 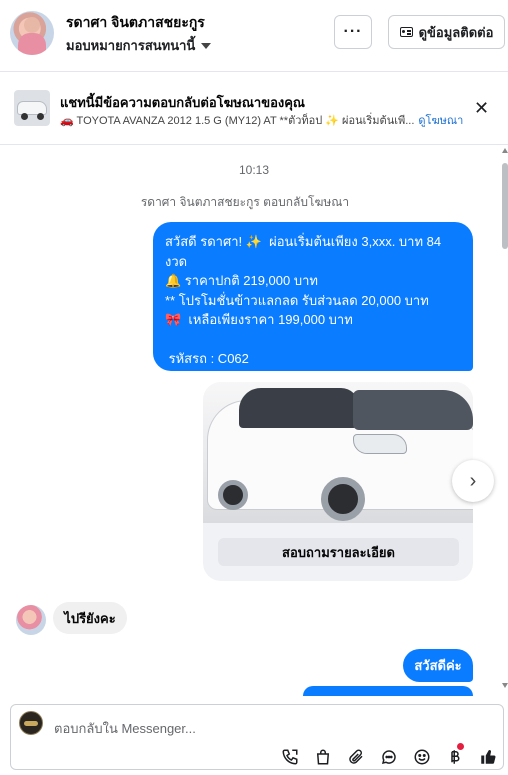 What do you see at coordinates (323, 757) in the screenshot?
I see `shopping-bag-icon` at bounding box center [323, 757].